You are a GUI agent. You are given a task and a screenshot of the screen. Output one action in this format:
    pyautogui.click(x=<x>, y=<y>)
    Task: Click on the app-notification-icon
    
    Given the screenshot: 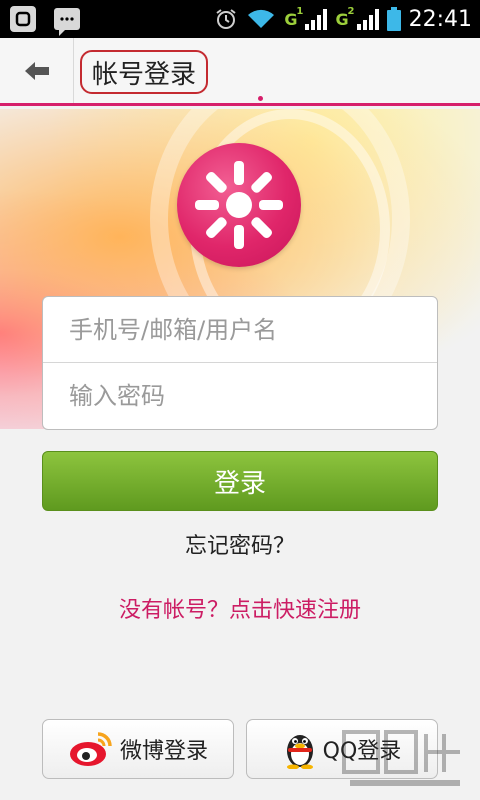 What is the action you would take?
    pyautogui.click(x=23, y=19)
    